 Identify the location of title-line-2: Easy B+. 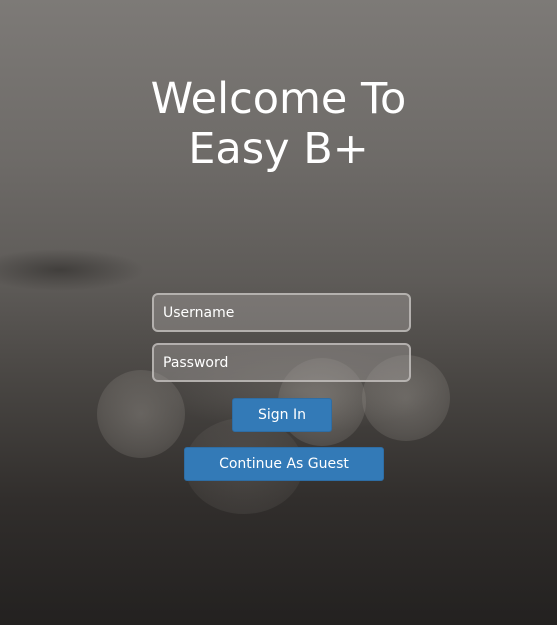
(278, 149).